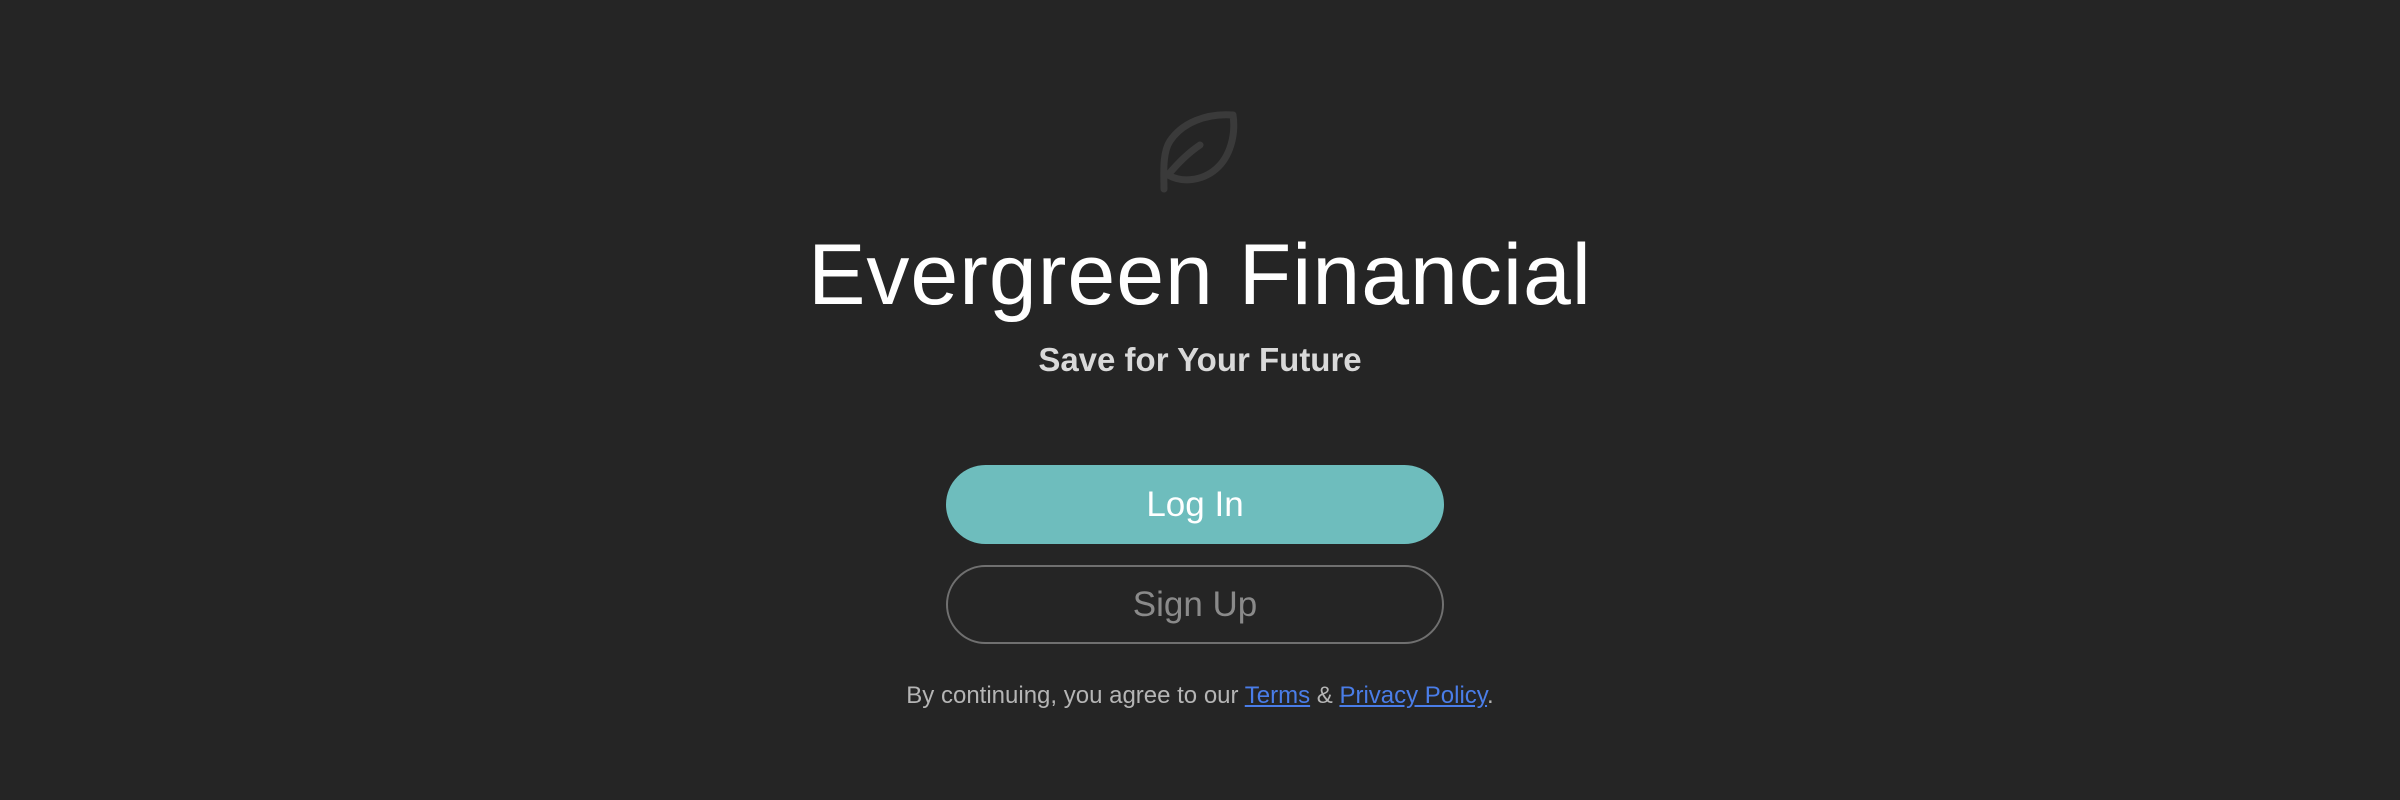 The width and height of the screenshot is (2400, 800). What do you see at coordinates (1277, 695) in the screenshot?
I see `terms-link: Terms` at bounding box center [1277, 695].